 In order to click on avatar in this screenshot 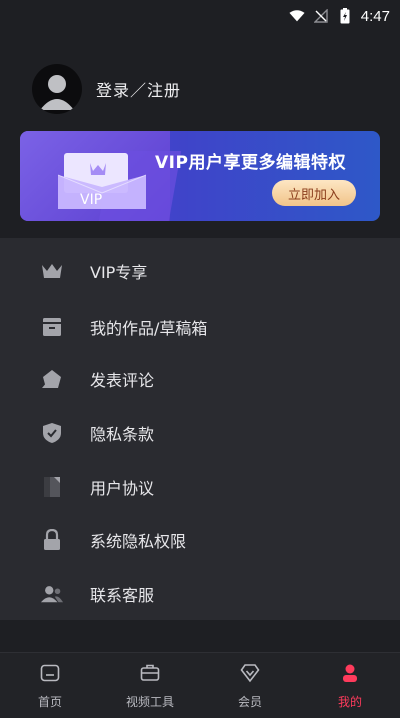, I will do `click(57, 89)`.